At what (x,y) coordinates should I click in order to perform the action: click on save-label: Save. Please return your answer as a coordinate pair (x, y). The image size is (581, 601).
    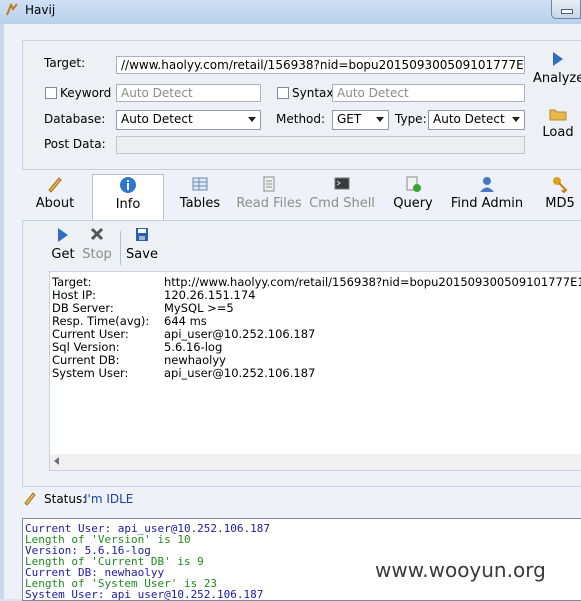
    Looking at the image, I should click on (142, 254).